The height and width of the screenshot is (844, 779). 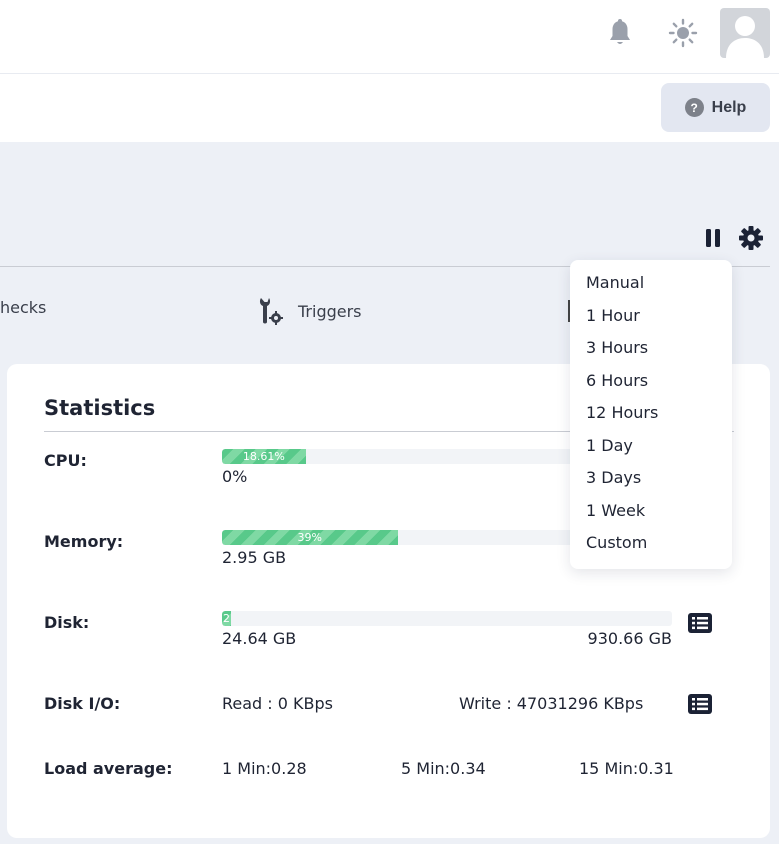 What do you see at coordinates (629, 638) in the screenshot?
I see `disk-total: 930.66 GB` at bounding box center [629, 638].